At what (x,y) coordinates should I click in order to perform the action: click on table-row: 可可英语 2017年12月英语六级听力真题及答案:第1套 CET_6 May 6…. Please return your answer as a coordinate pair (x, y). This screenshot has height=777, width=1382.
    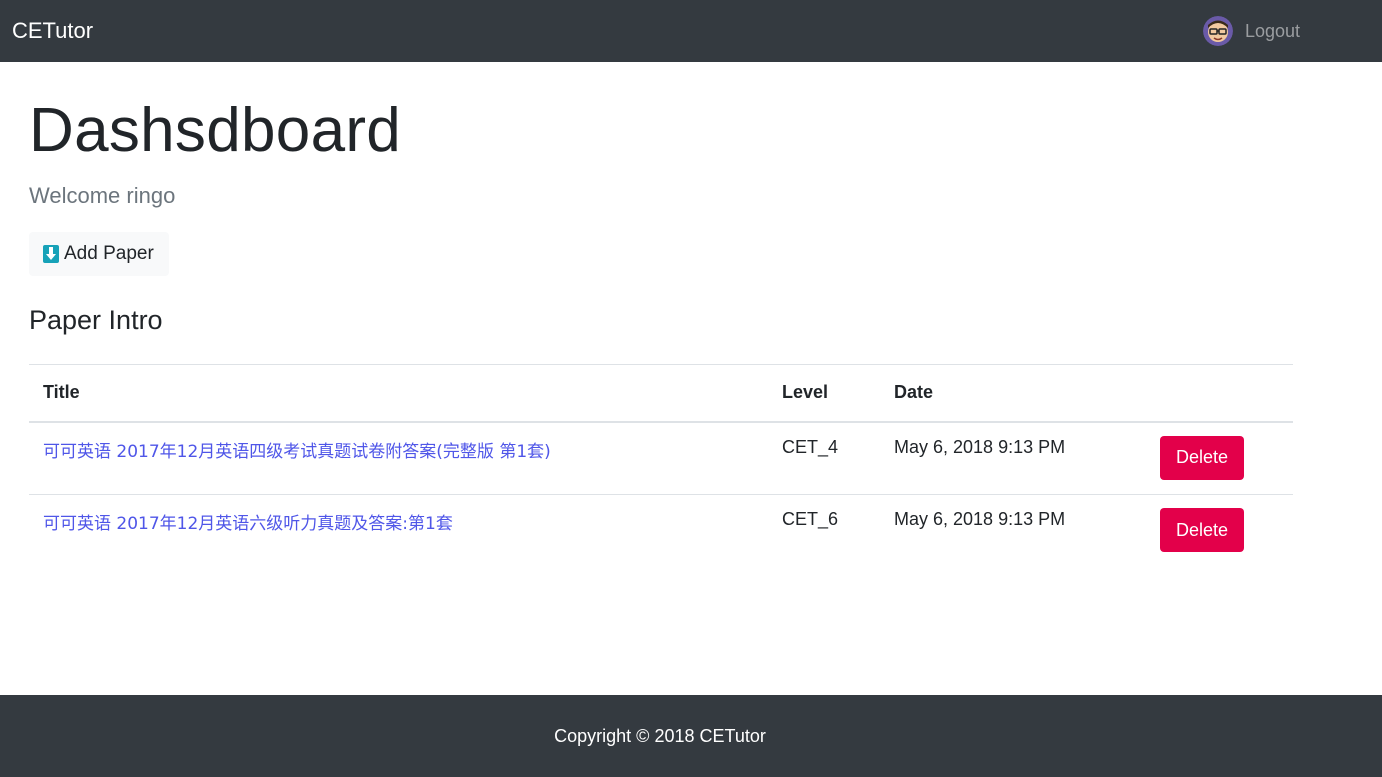
    Looking at the image, I should click on (661, 531).